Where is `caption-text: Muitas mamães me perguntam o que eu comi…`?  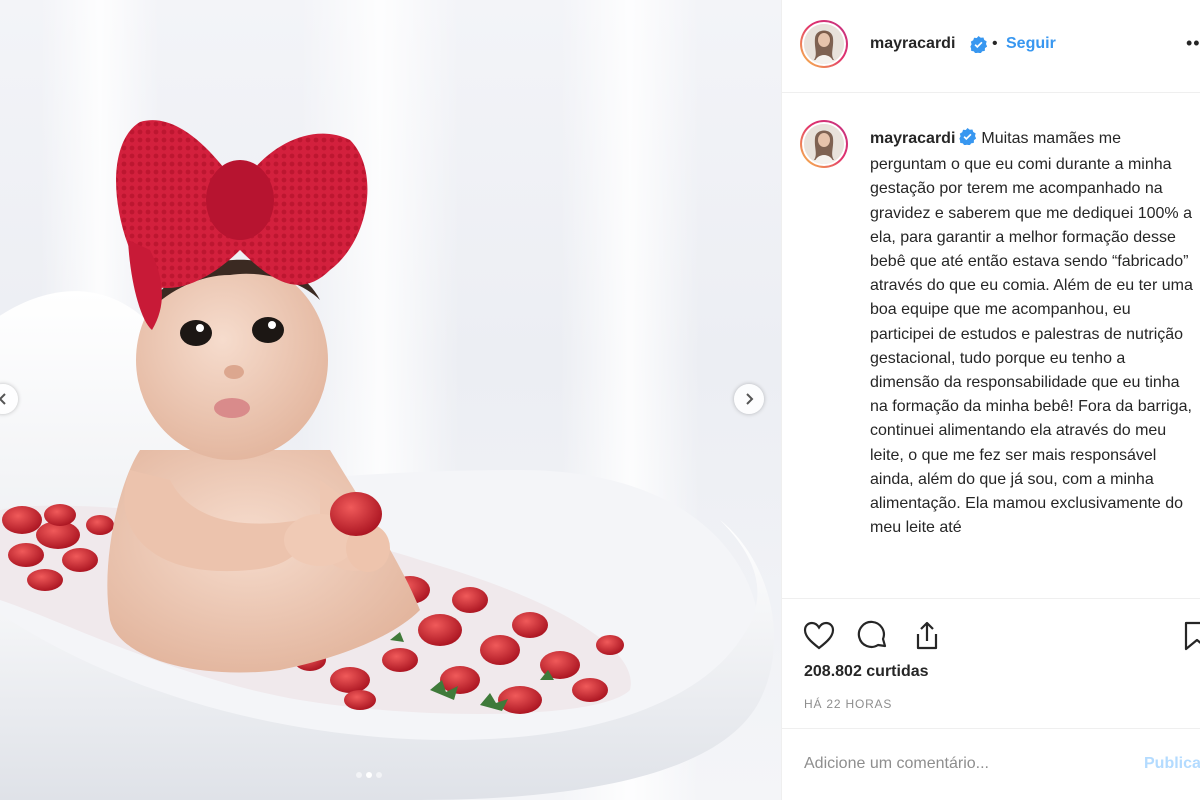 caption-text: Muitas mamães me perguntam o que eu comi… is located at coordinates (1031, 333).